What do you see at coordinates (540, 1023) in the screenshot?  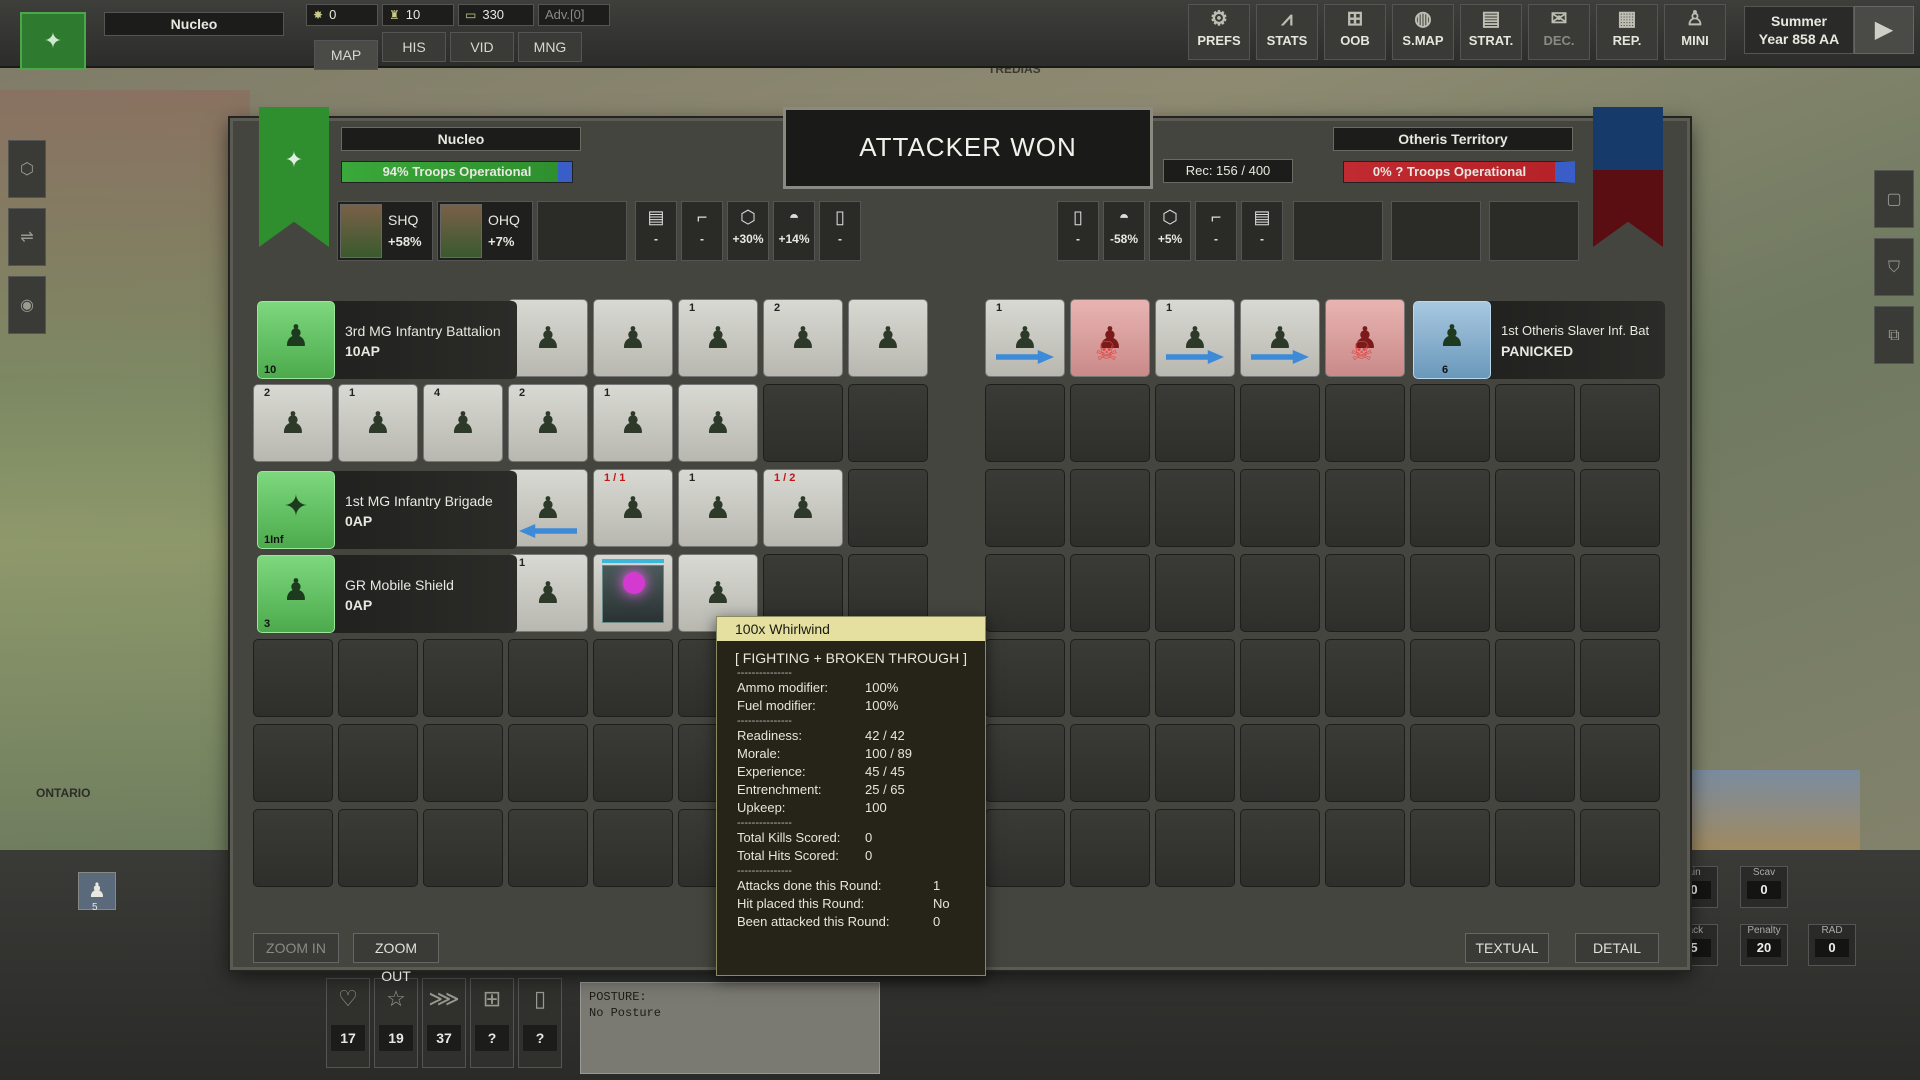 I see `stat-supply: ▯?` at bounding box center [540, 1023].